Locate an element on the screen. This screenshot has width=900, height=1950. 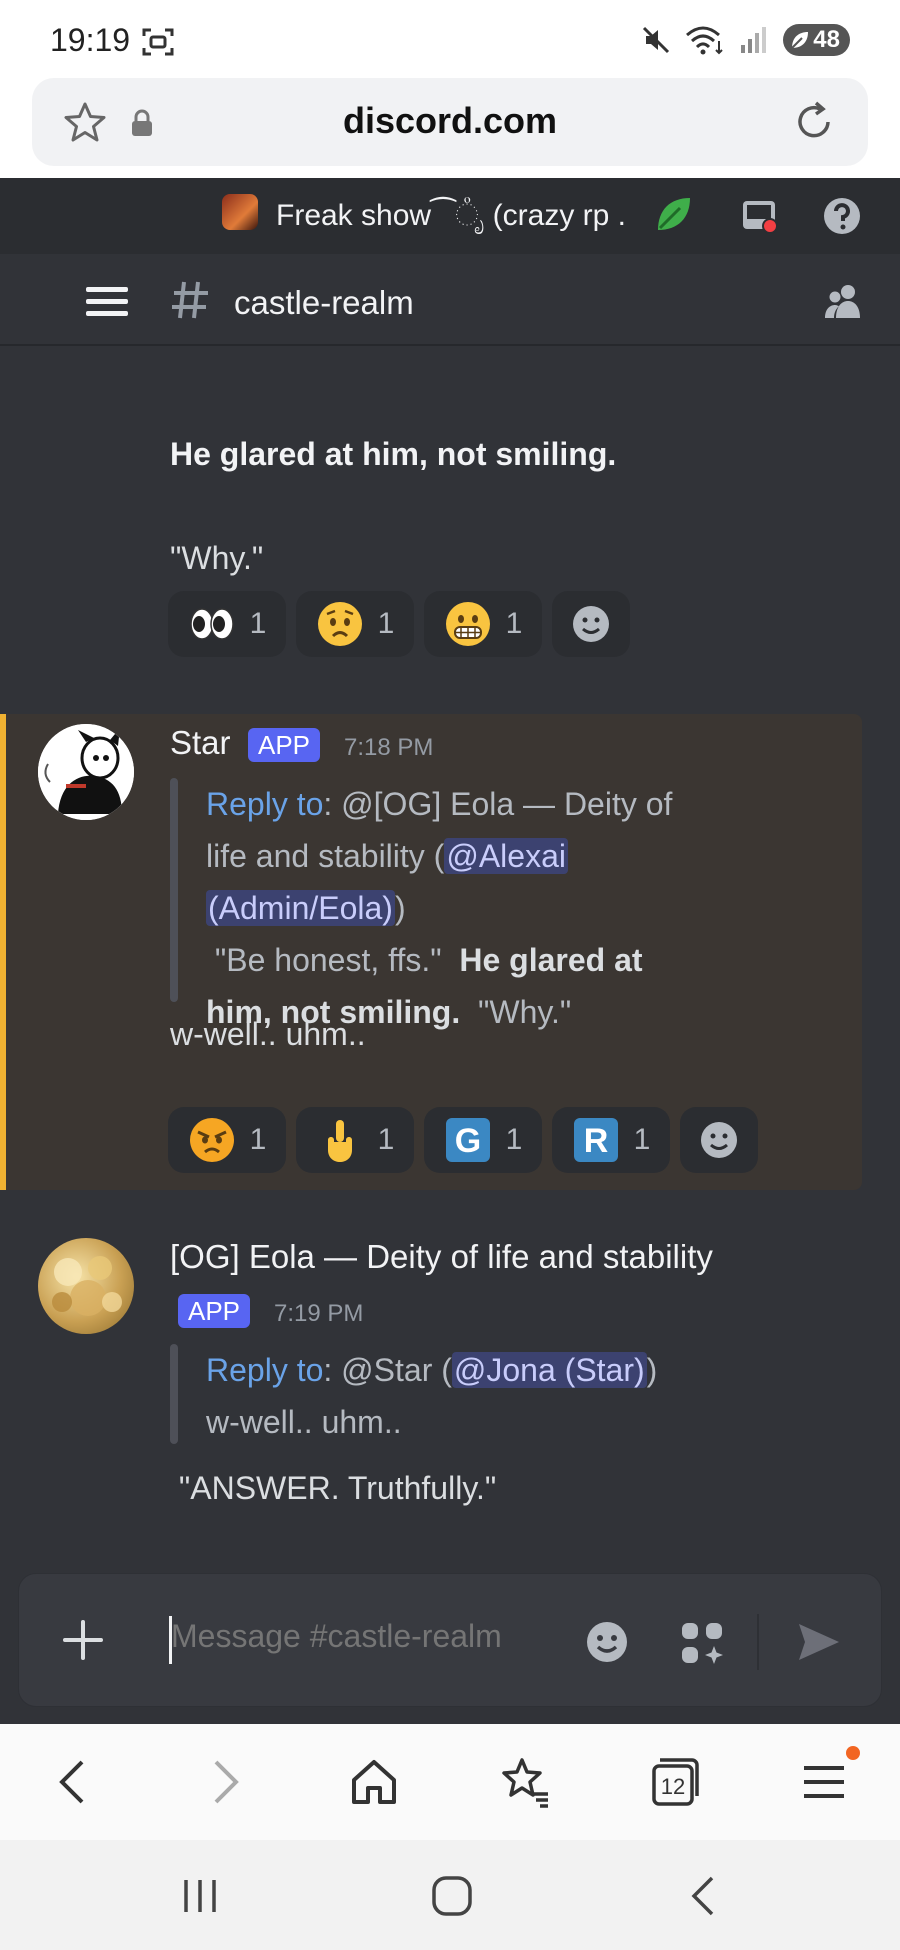
channel-name: castle-realm is located at coordinates (324, 302).